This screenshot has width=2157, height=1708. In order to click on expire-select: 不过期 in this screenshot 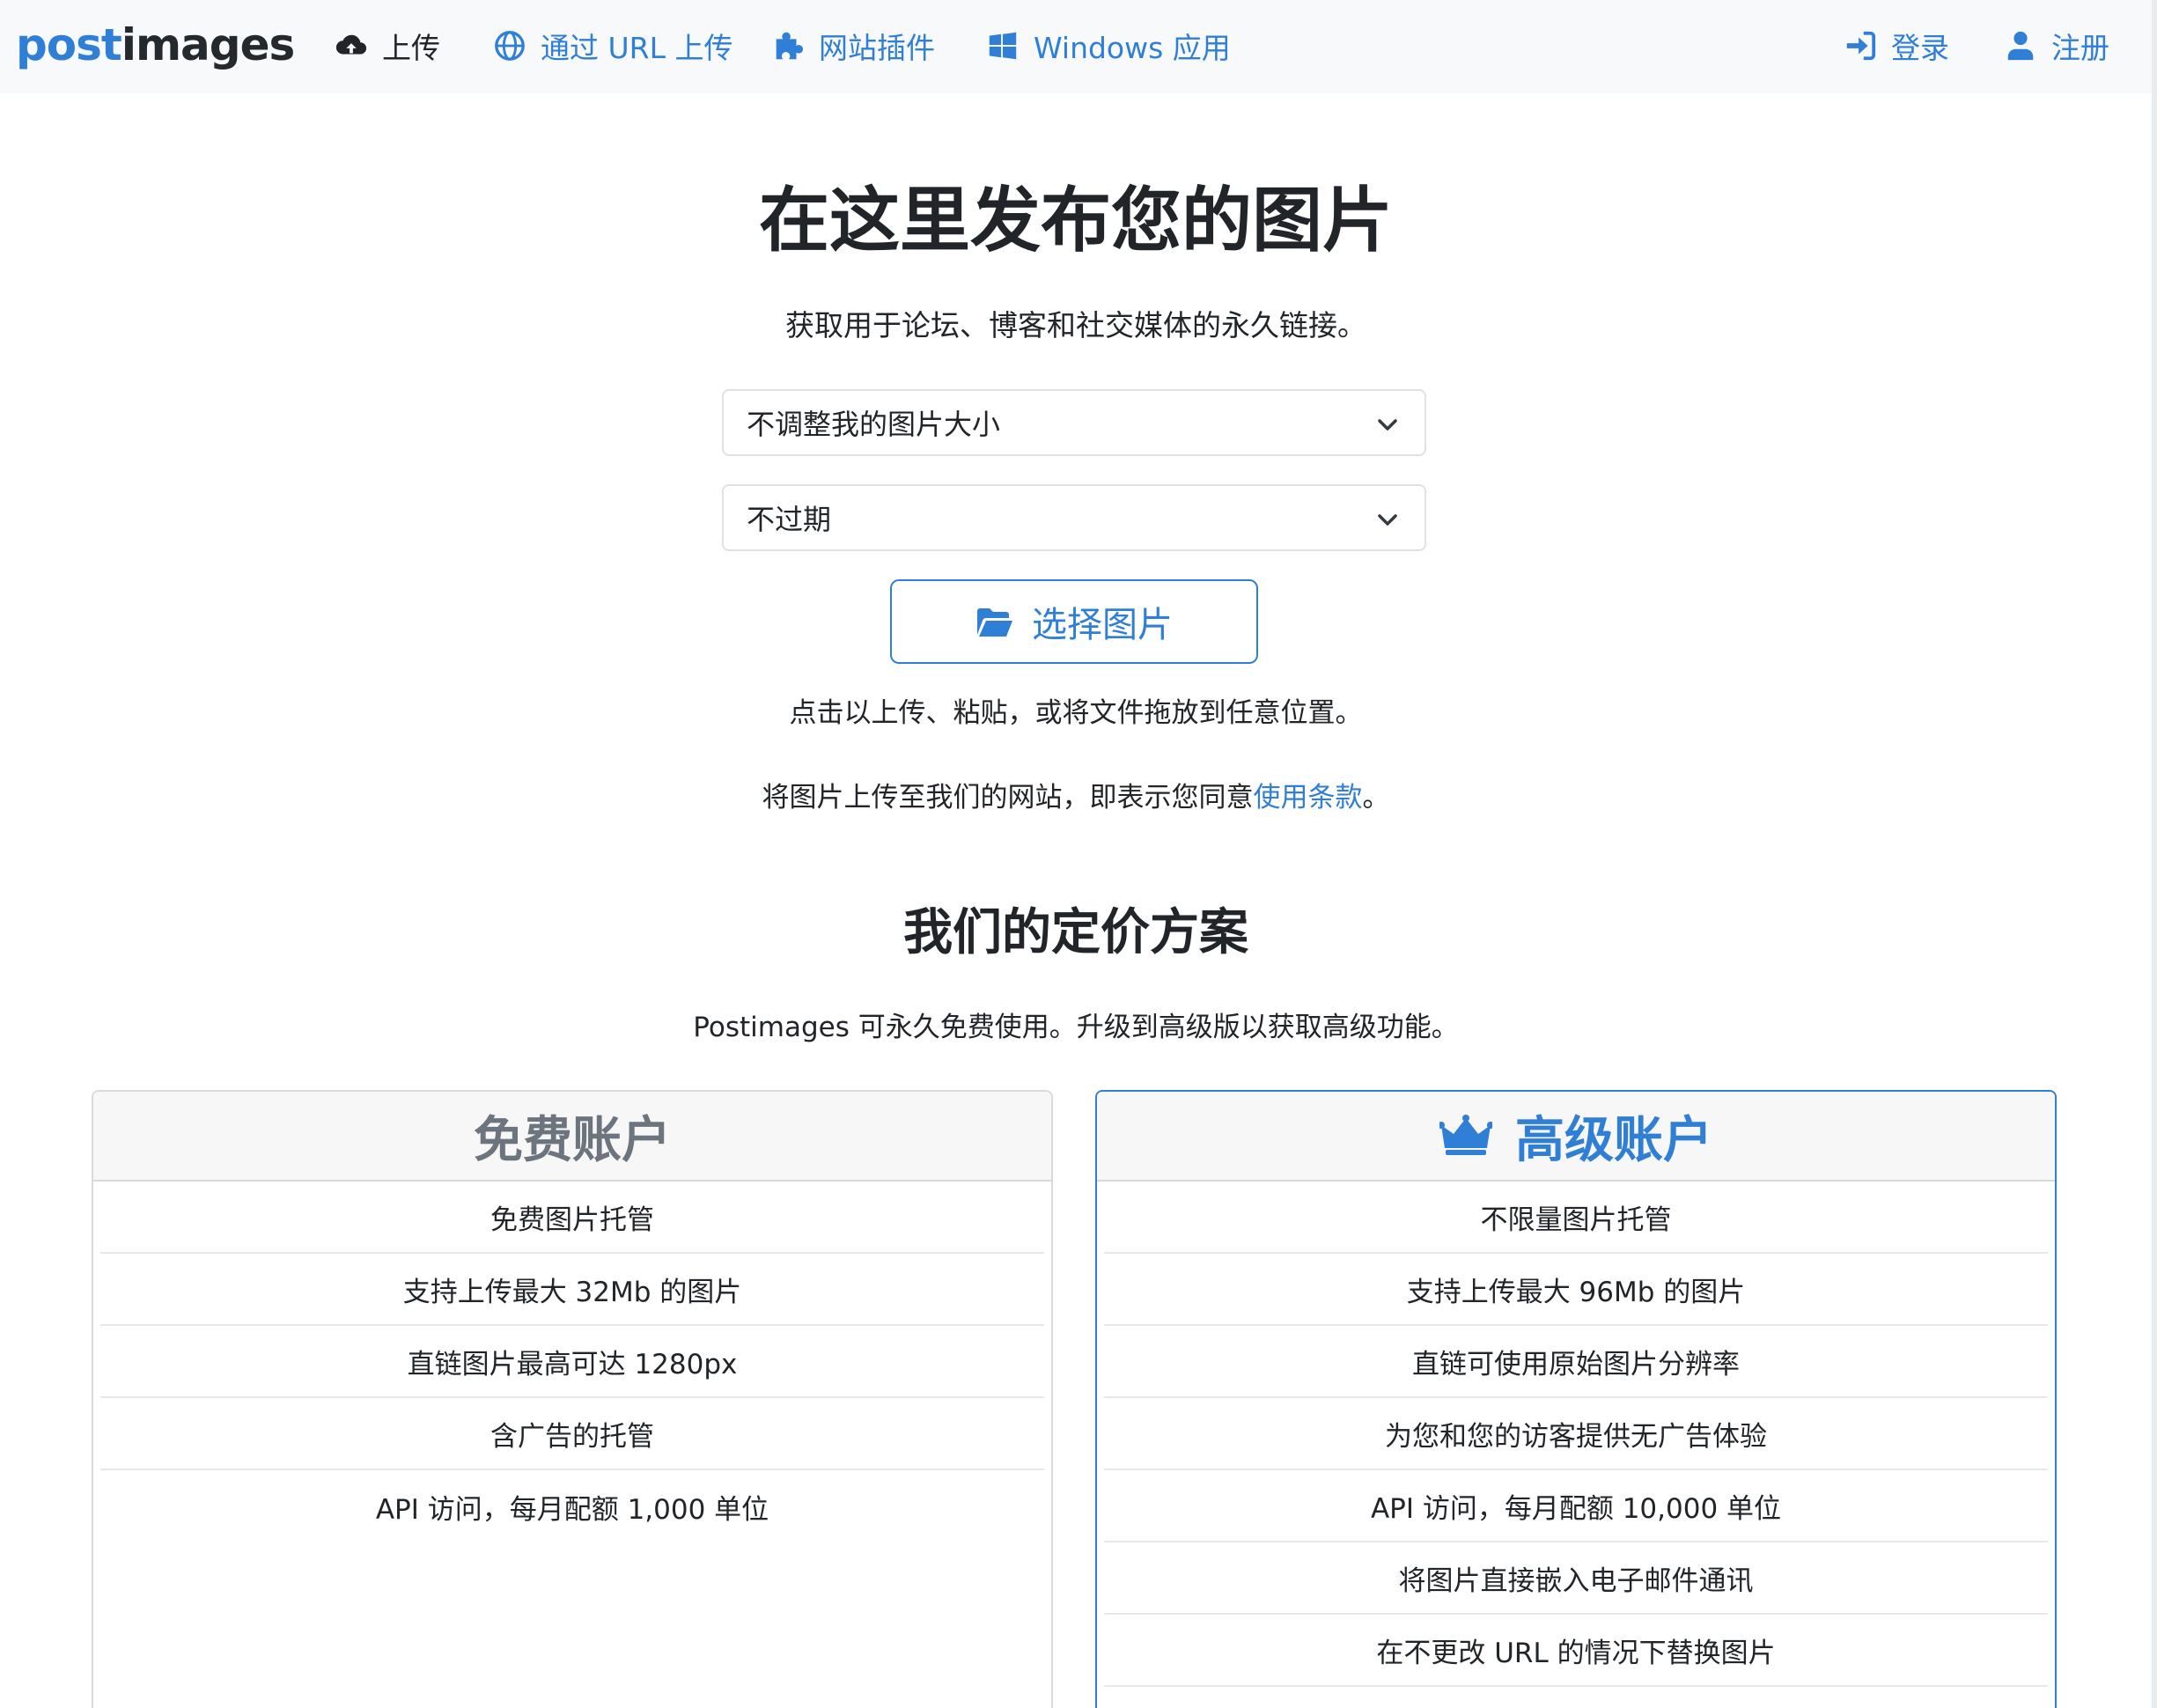, I will do `click(1074, 517)`.